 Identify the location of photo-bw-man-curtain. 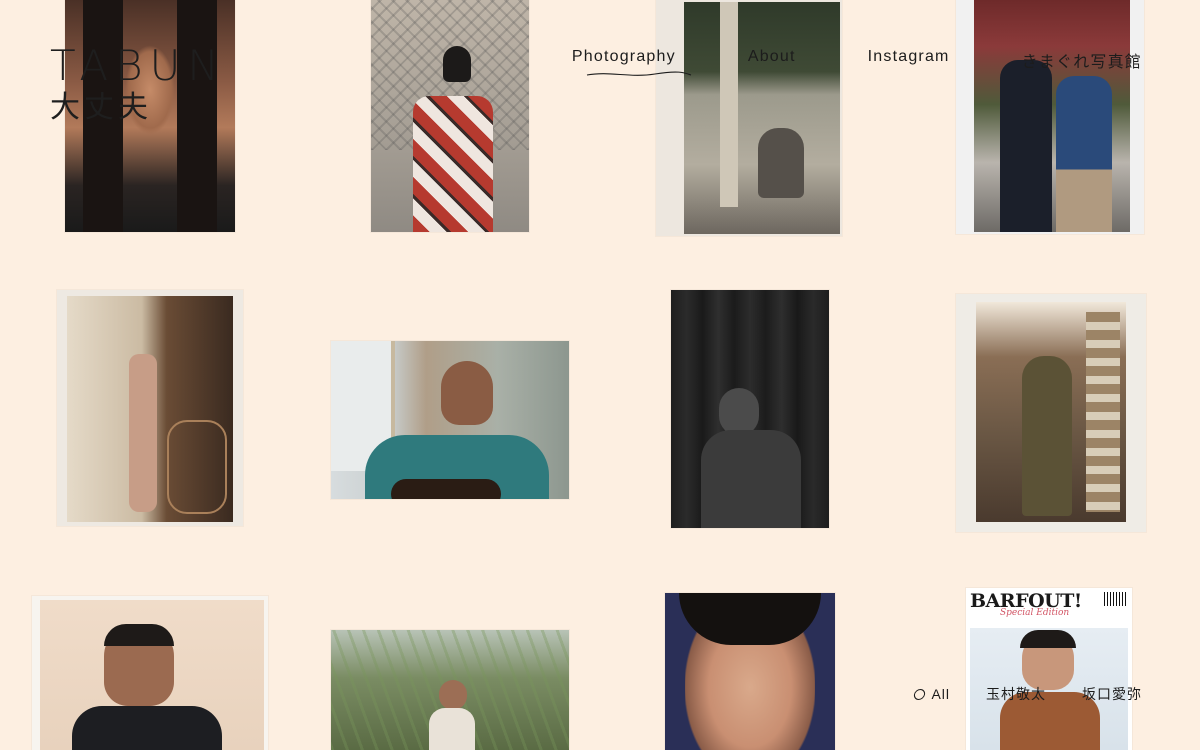
(750, 409).